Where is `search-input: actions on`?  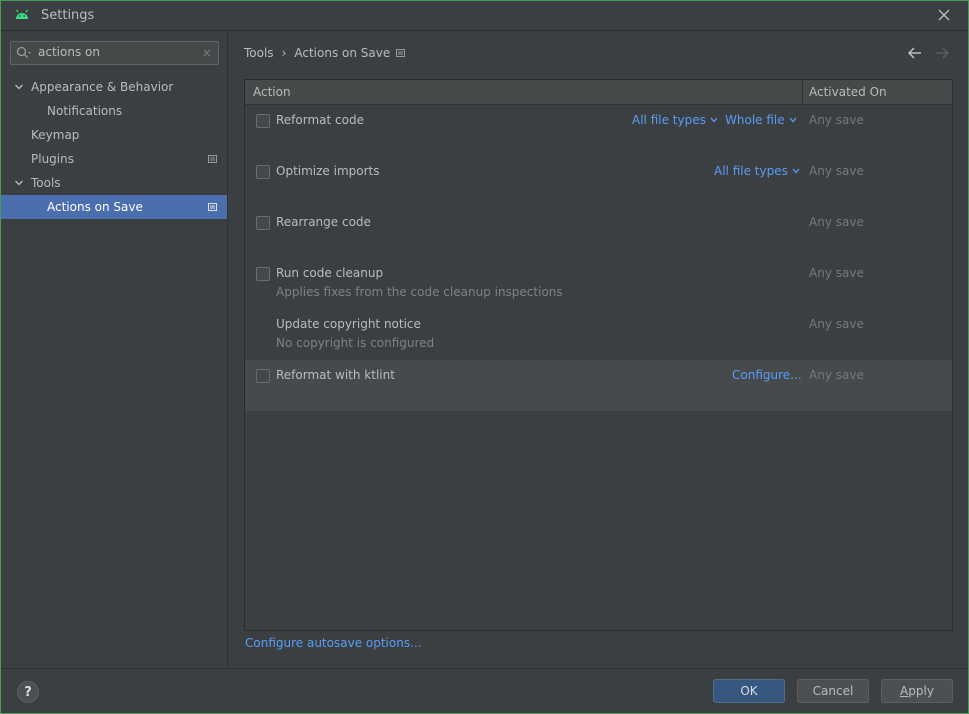
search-input: actions on is located at coordinates (114, 53).